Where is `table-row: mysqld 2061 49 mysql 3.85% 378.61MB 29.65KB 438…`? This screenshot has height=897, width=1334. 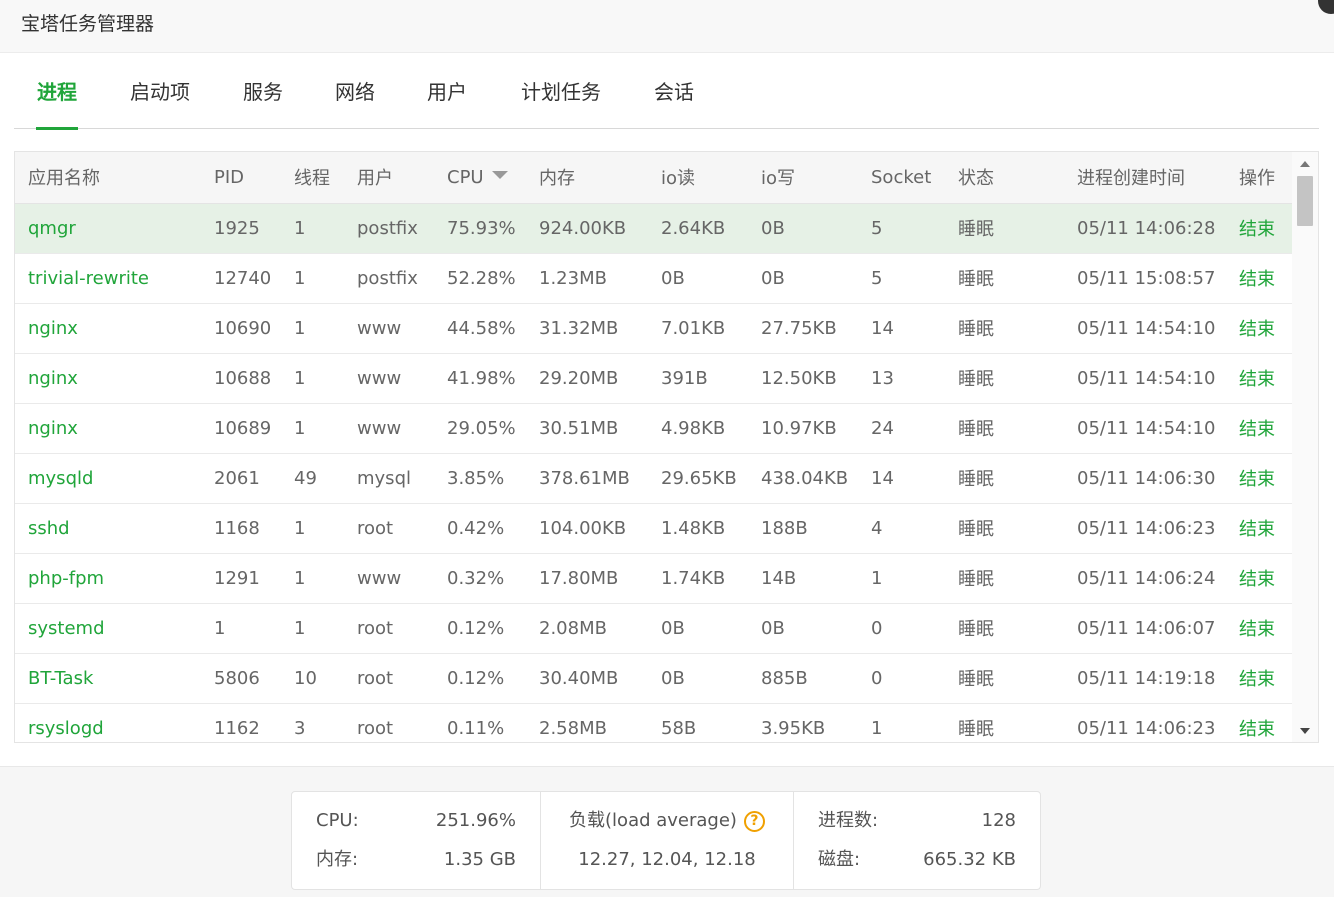 table-row: mysqld 2061 49 mysql 3.85% 378.61MB 29.65KB 438… is located at coordinates (654, 478).